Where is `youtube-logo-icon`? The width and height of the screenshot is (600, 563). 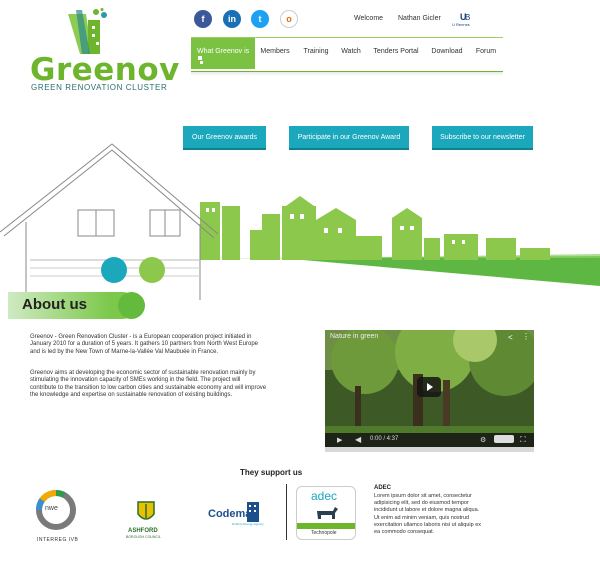 youtube-logo-icon is located at coordinates (504, 439).